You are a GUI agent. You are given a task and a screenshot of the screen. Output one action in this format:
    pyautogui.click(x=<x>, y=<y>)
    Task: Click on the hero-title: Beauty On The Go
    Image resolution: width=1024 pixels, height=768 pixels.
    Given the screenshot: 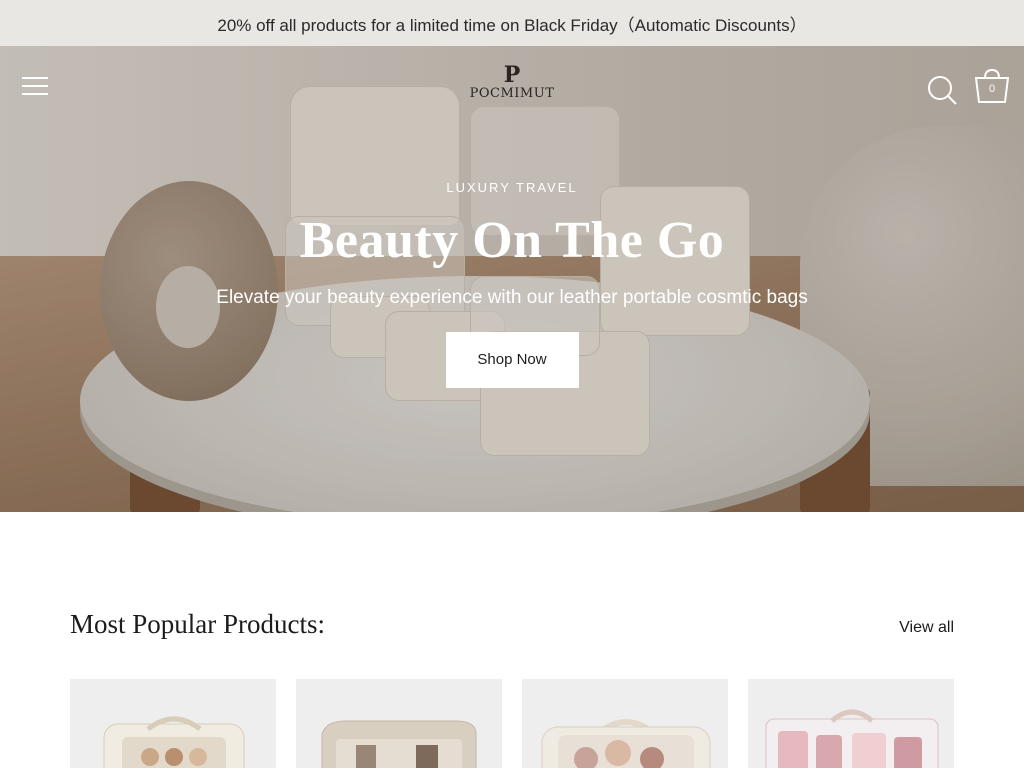 What is the action you would take?
    pyautogui.click(x=512, y=240)
    